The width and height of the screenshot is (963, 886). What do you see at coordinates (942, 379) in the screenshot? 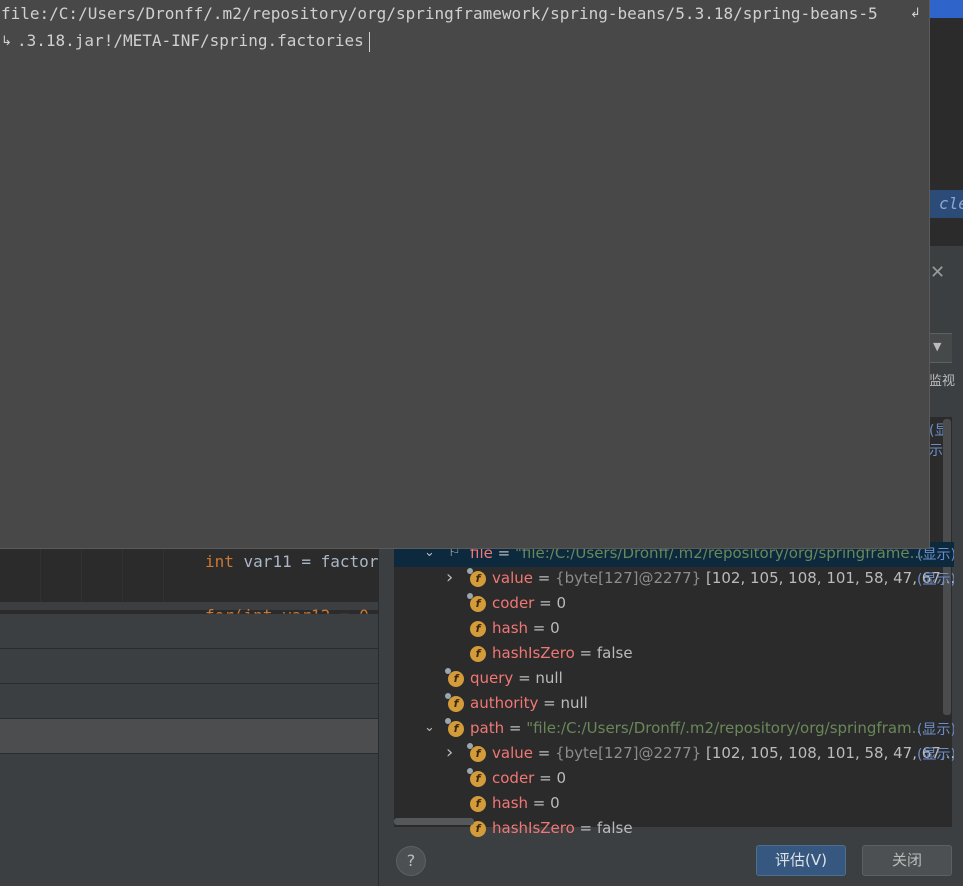
I see `add-watch-link: 监视` at bounding box center [942, 379].